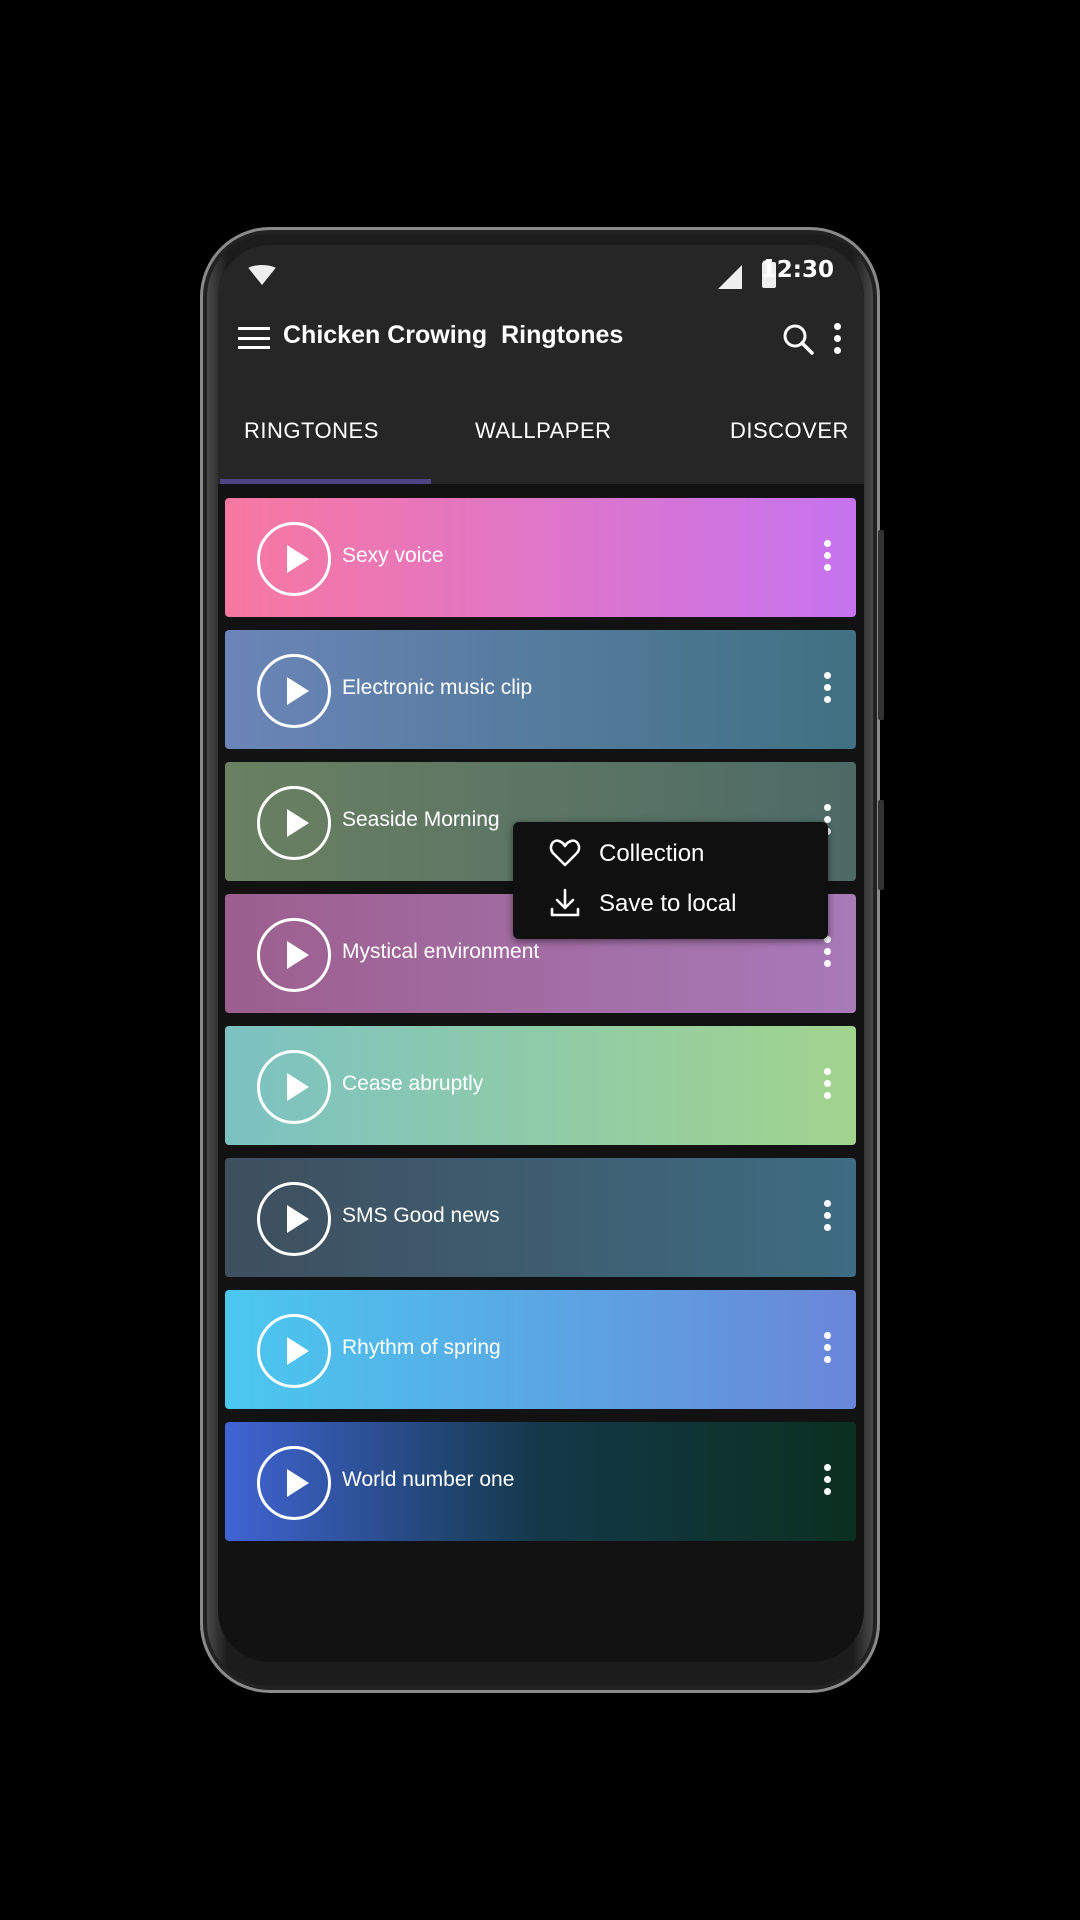  Describe the element at coordinates (668, 903) in the screenshot. I see `menu-item-label: Save to local` at that location.